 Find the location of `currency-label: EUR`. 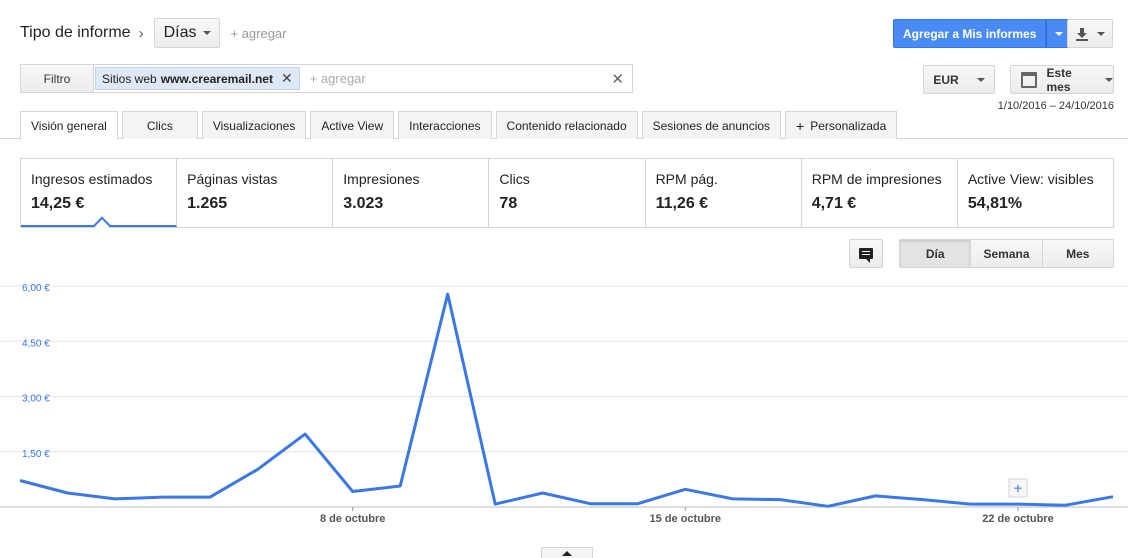

currency-label: EUR is located at coordinates (946, 79).